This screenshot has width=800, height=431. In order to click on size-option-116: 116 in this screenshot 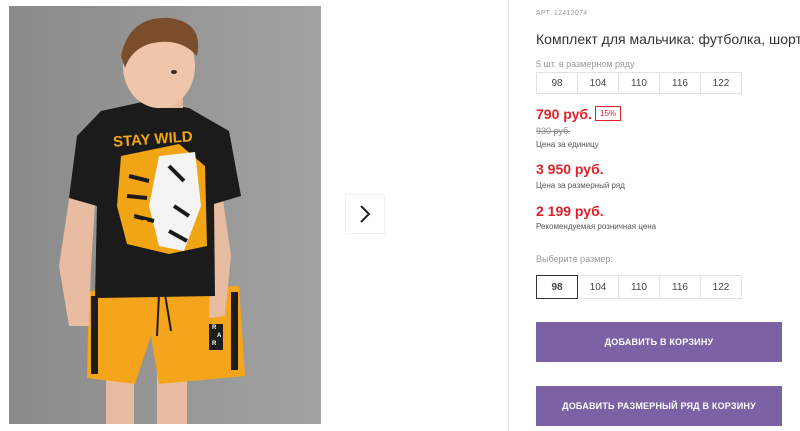, I will do `click(680, 287)`.